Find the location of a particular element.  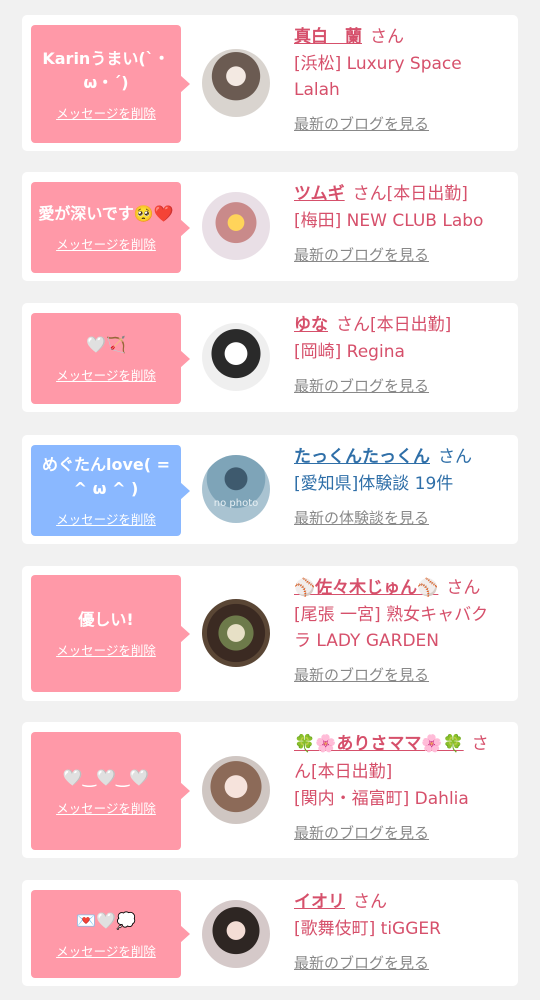

message-bubble: めぐたんlove( = ^ ω ^ ) メッセージを削除 is located at coordinates (110, 490).